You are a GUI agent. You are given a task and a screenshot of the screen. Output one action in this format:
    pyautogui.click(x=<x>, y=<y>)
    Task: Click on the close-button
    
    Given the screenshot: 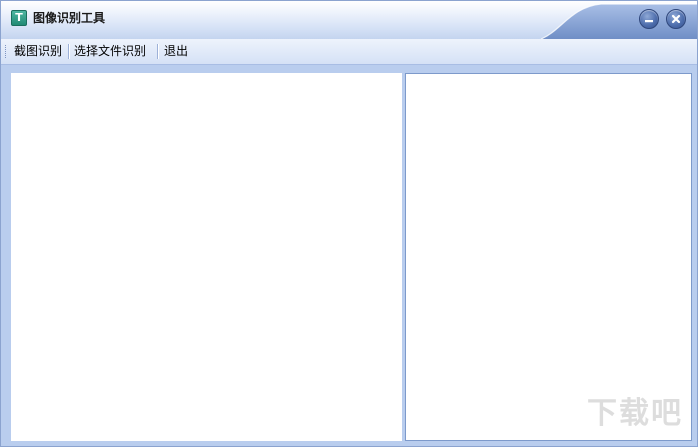 What is the action you would take?
    pyautogui.click(x=676, y=19)
    